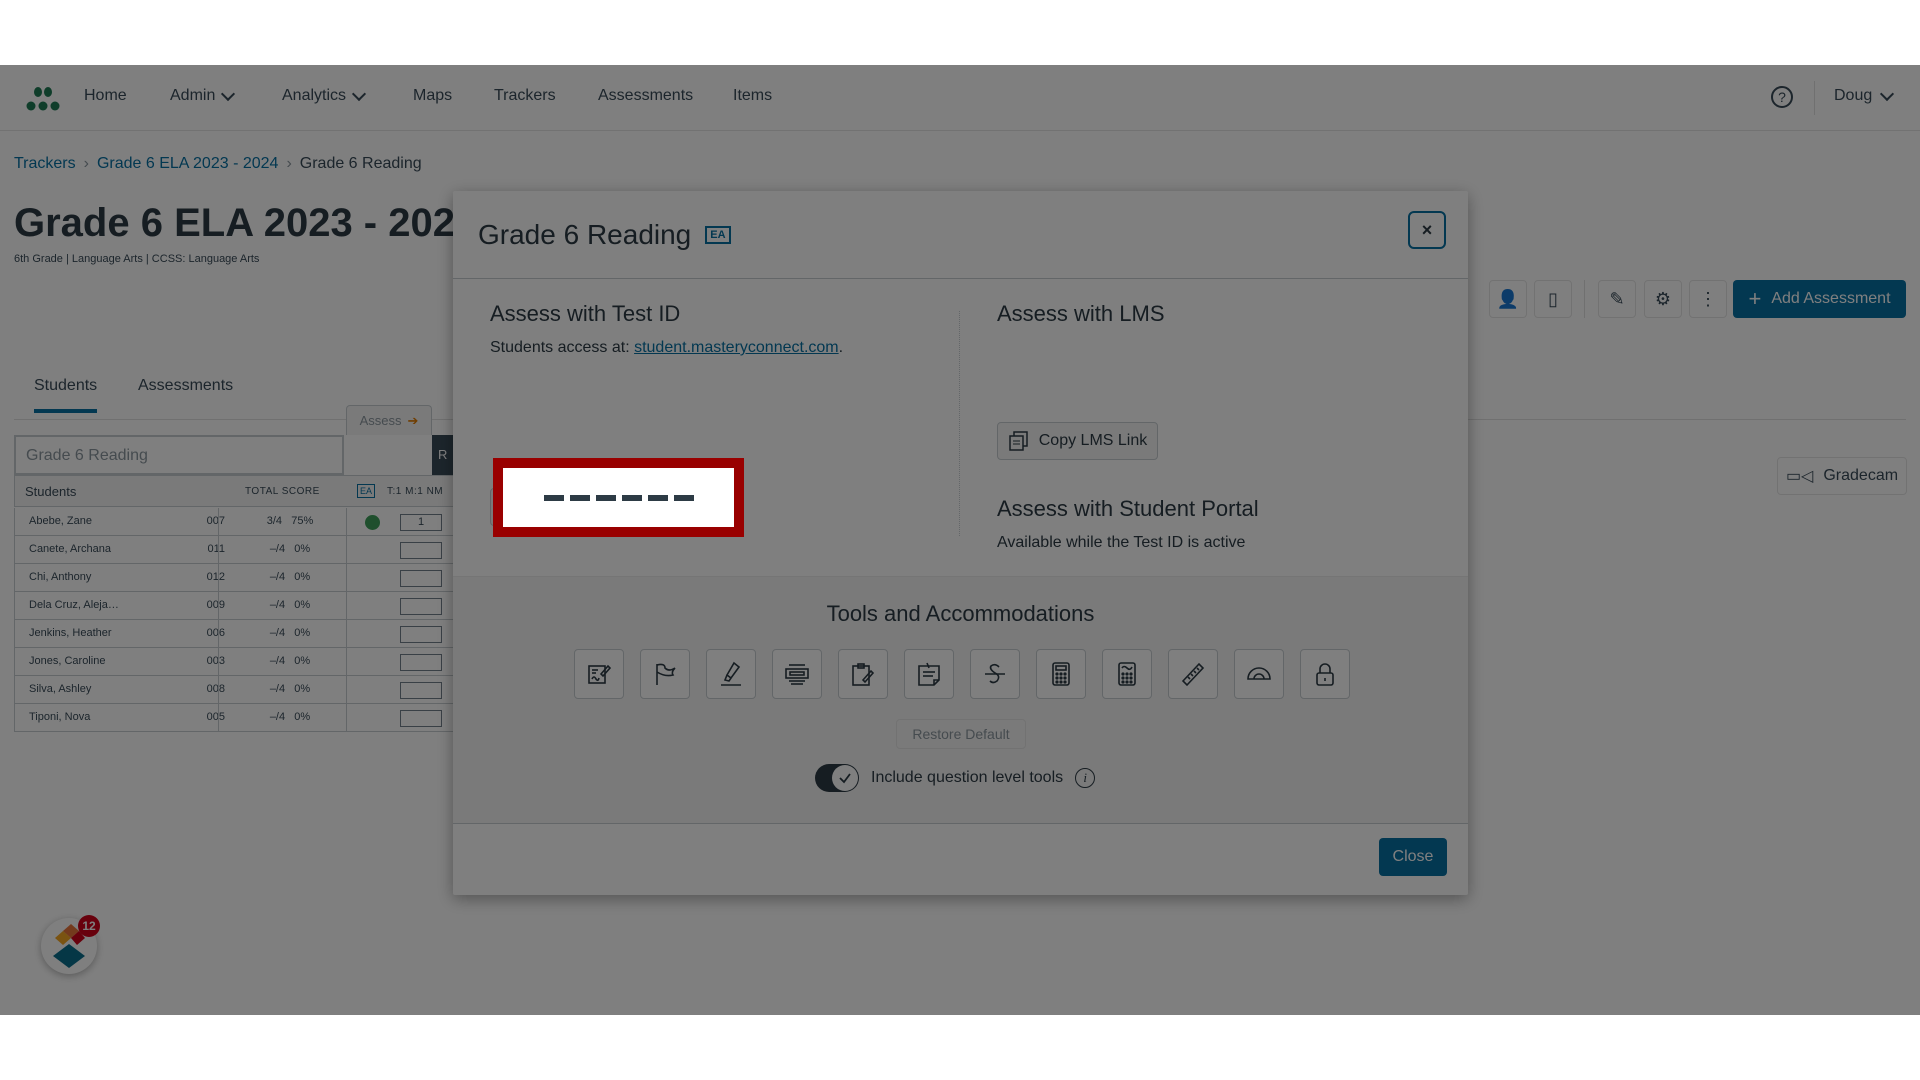 The height and width of the screenshot is (1080, 1920). Describe the element at coordinates (618, 497) in the screenshot. I see `test-id-display` at that location.